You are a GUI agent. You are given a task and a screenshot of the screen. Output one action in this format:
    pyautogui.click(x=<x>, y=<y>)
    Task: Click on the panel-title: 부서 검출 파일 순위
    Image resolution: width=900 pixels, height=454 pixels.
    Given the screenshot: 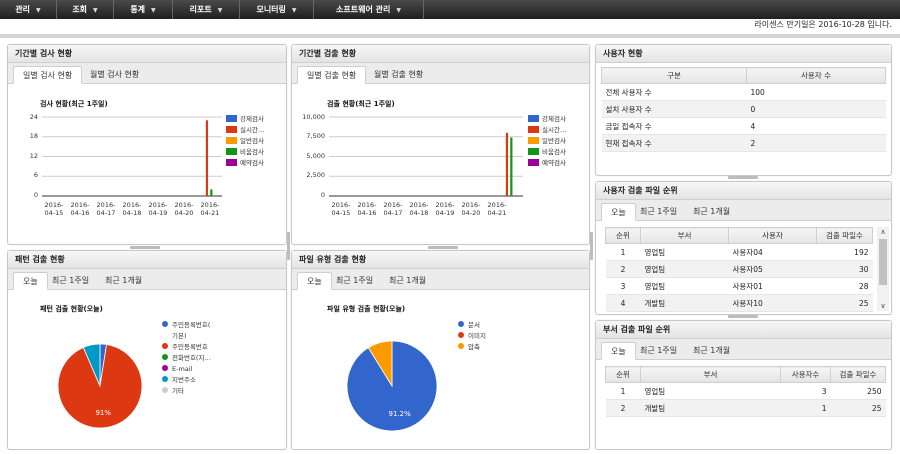 What is the action you would take?
    pyautogui.click(x=743, y=330)
    